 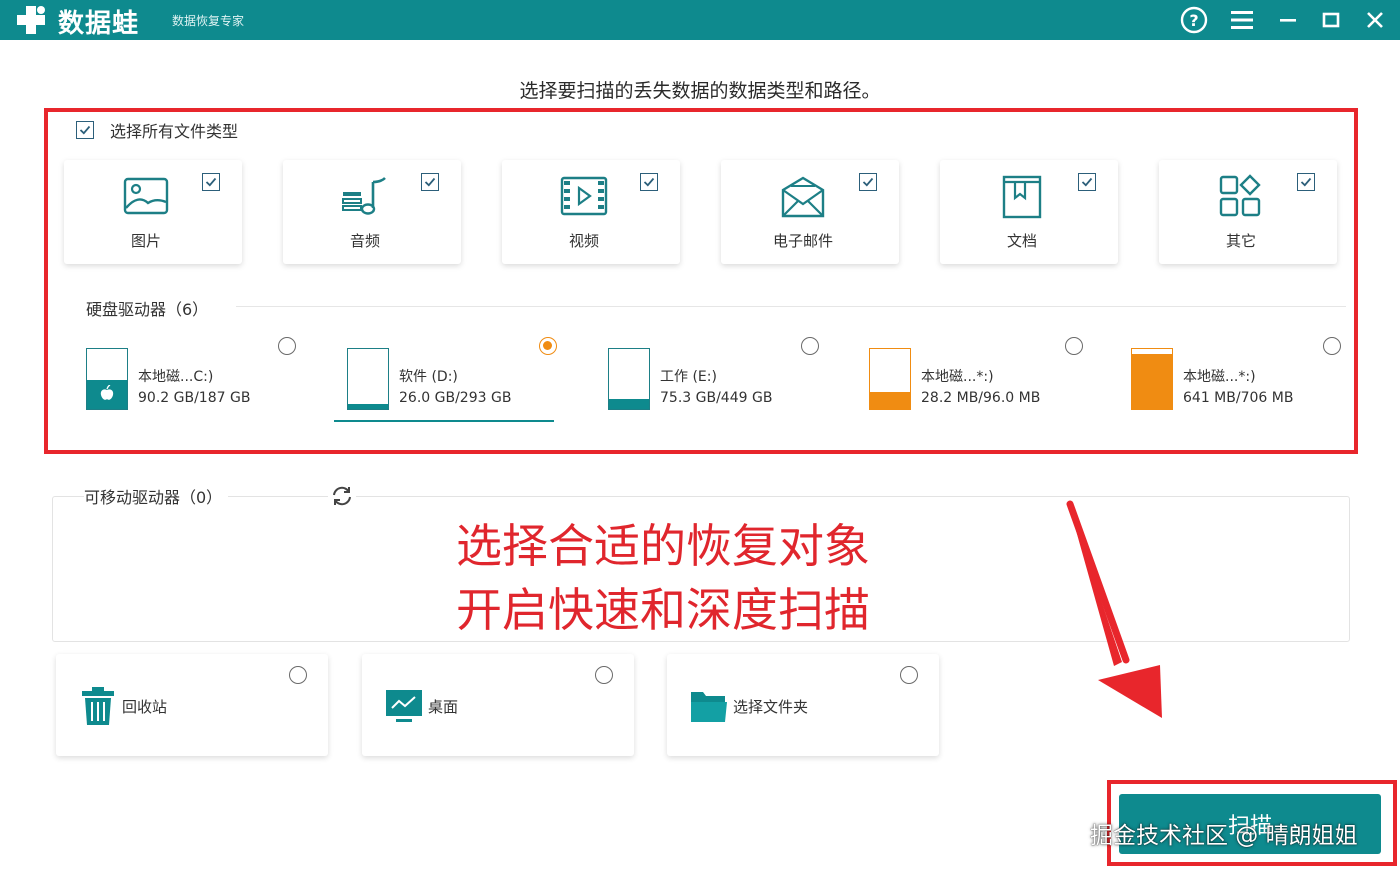 I want to click on menu-button, so click(x=1242, y=20).